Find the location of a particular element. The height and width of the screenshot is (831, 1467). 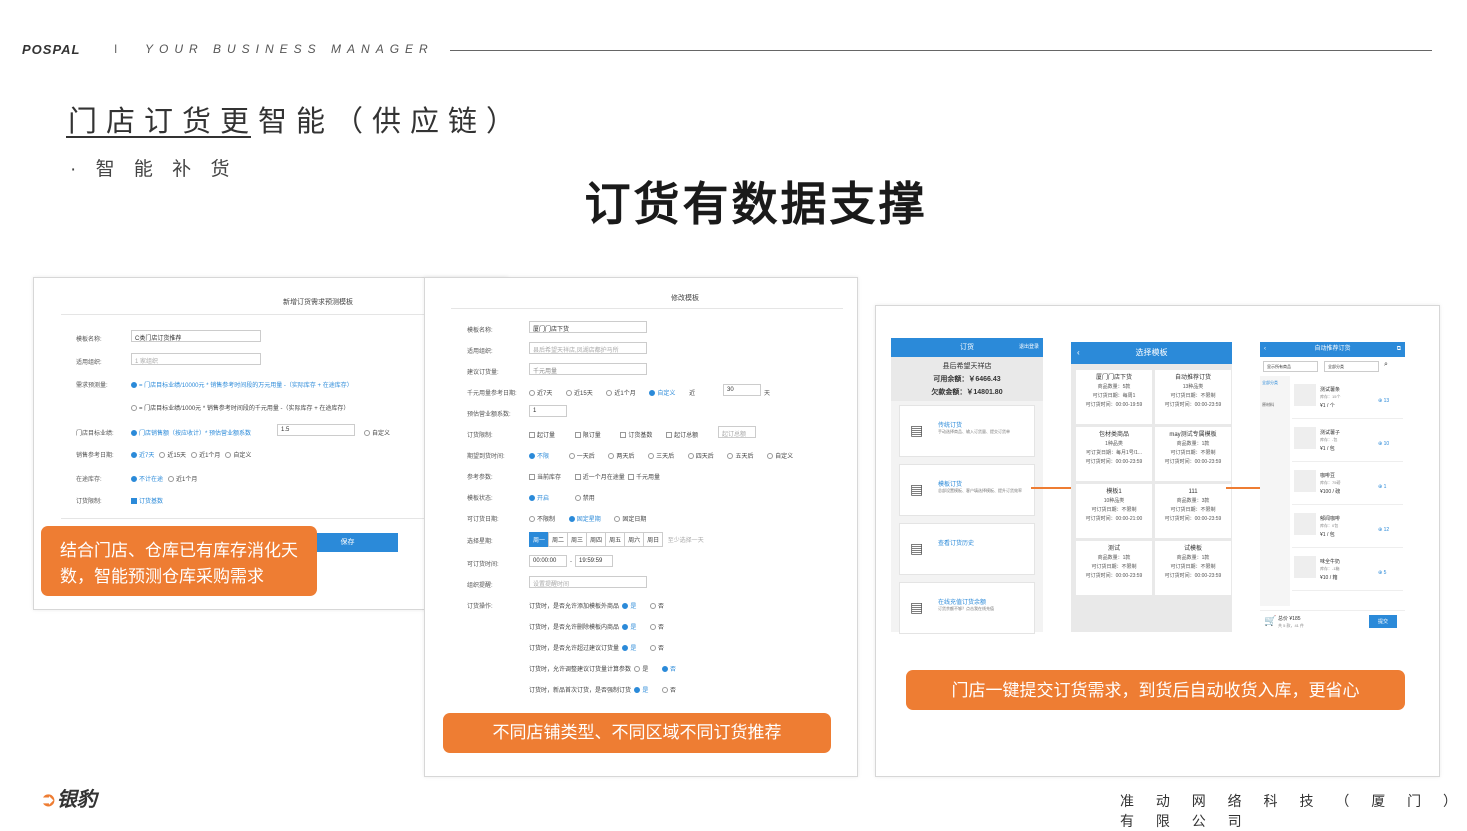

p2-ref-label: 参考参数: is located at coordinates (480, 478).